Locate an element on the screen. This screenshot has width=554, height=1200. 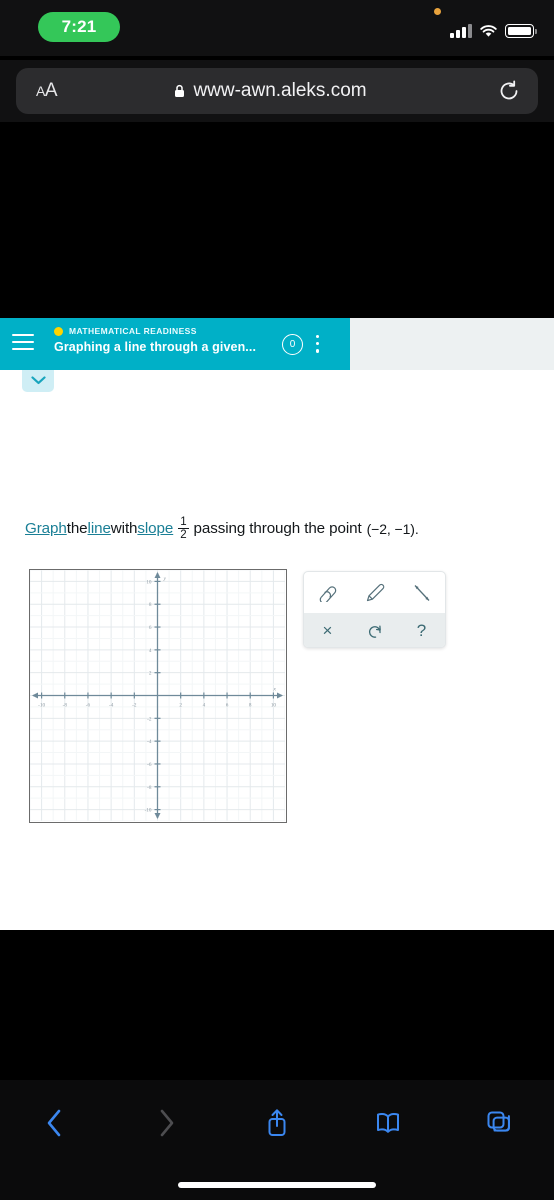
header-kicker: MATHEMATICAL READINESS is located at coordinates (155, 331).